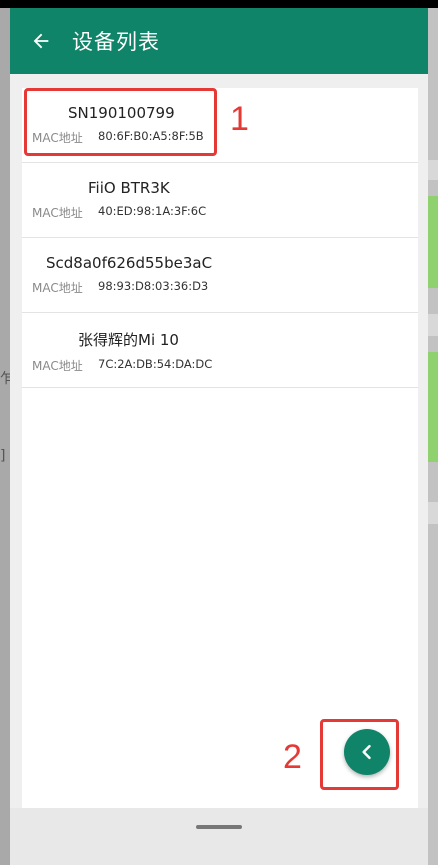 This screenshot has height=865, width=438. I want to click on device-name: Scd8a0f626d55be3aC, so click(129, 263).